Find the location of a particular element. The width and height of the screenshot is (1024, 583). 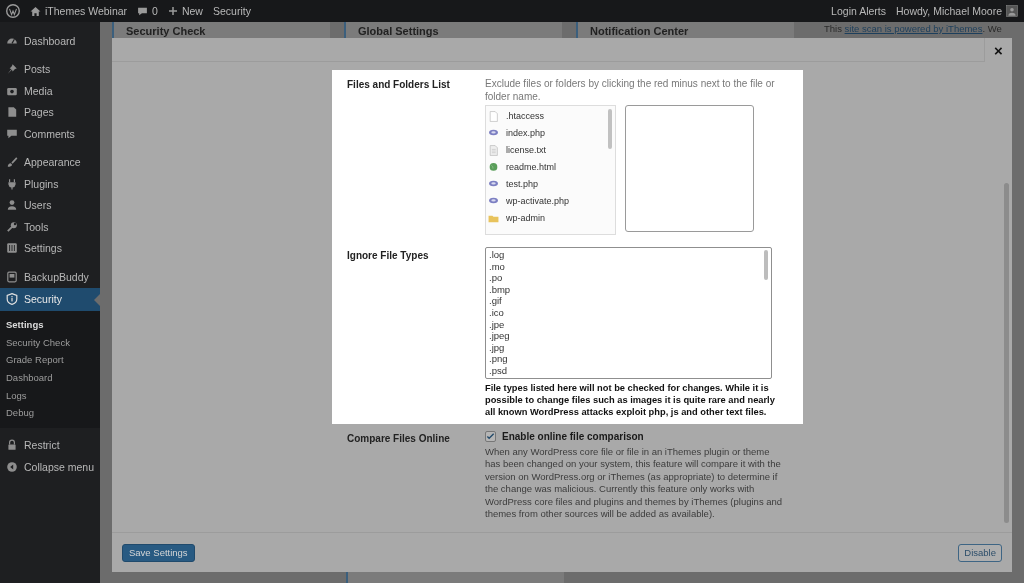

submenu-item: Debug is located at coordinates (50, 412).